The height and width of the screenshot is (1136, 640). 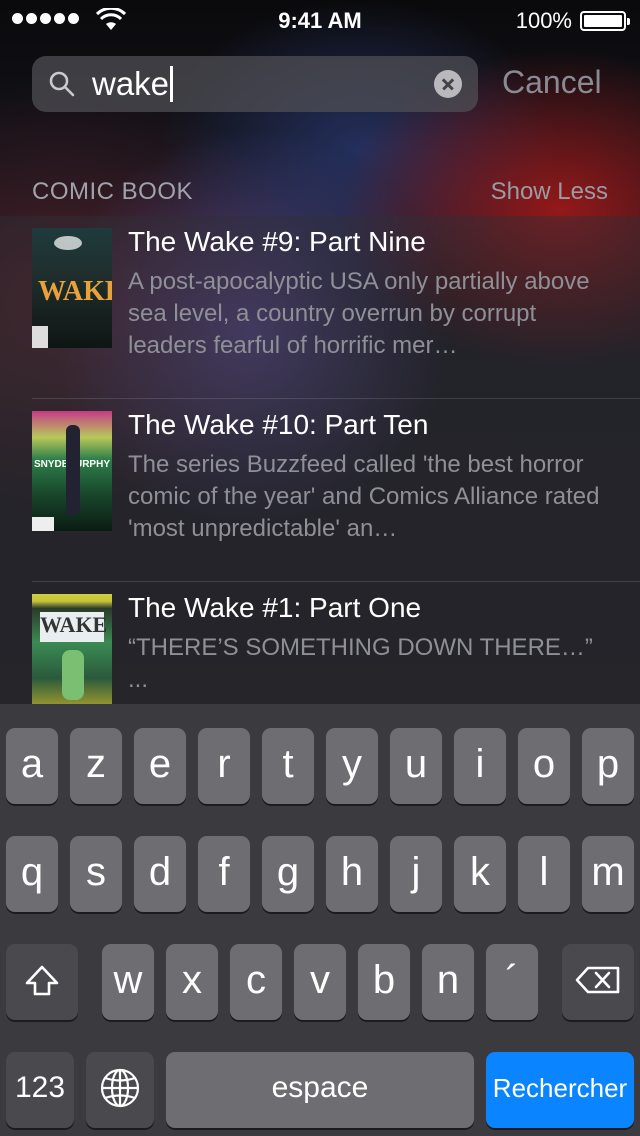 What do you see at coordinates (608, 766) in the screenshot?
I see `key-p: p` at bounding box center [608, 766].